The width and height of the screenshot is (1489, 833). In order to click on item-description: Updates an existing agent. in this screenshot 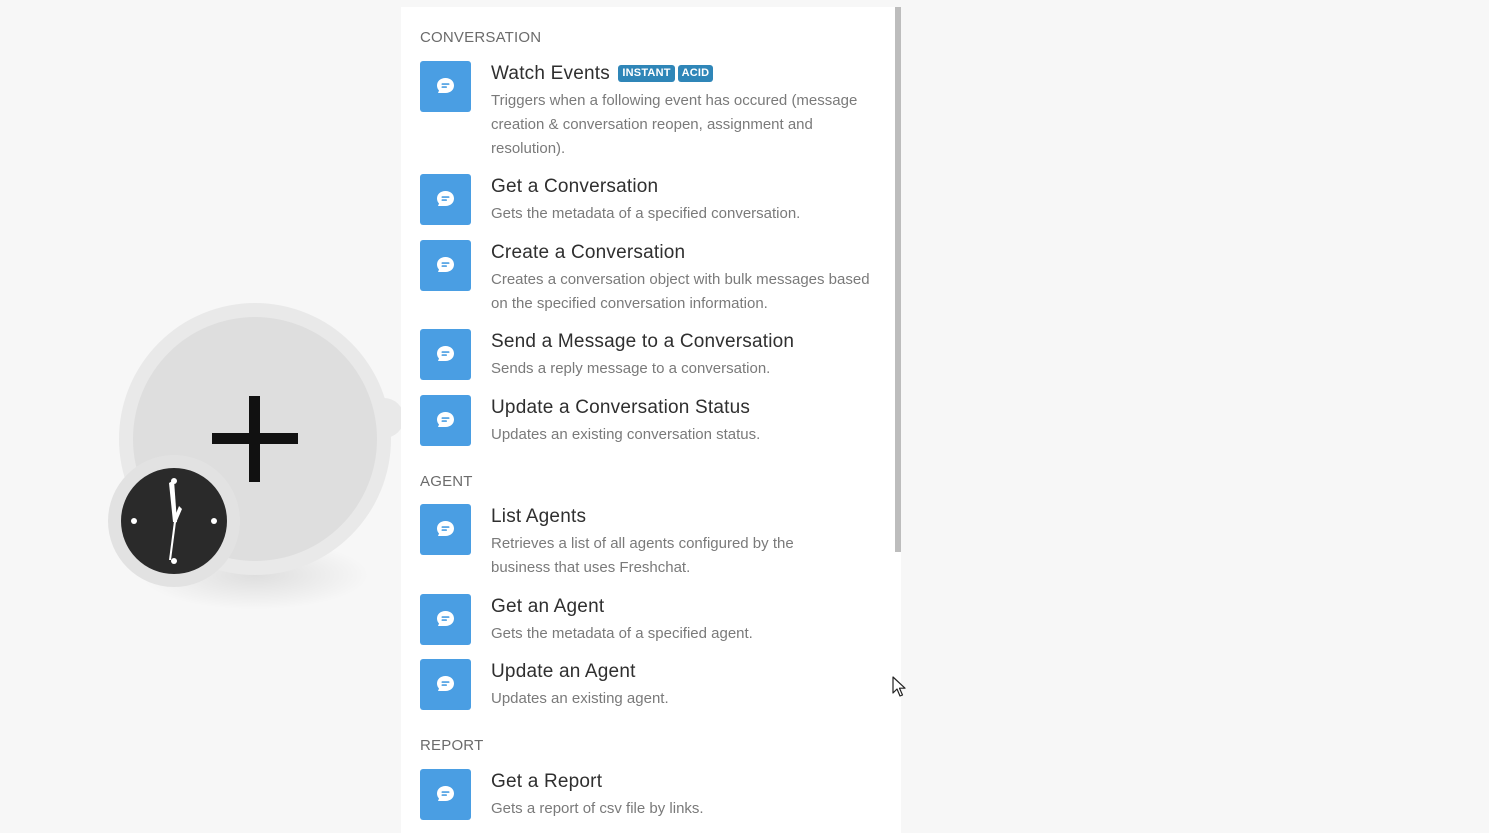, I will do `click(580, 698)`.